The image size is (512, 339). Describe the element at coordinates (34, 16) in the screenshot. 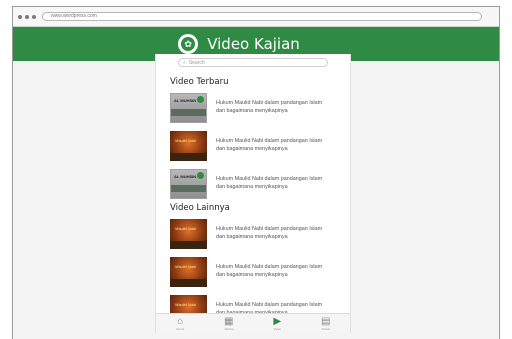

I see `maximize-dot-icon` at that location.